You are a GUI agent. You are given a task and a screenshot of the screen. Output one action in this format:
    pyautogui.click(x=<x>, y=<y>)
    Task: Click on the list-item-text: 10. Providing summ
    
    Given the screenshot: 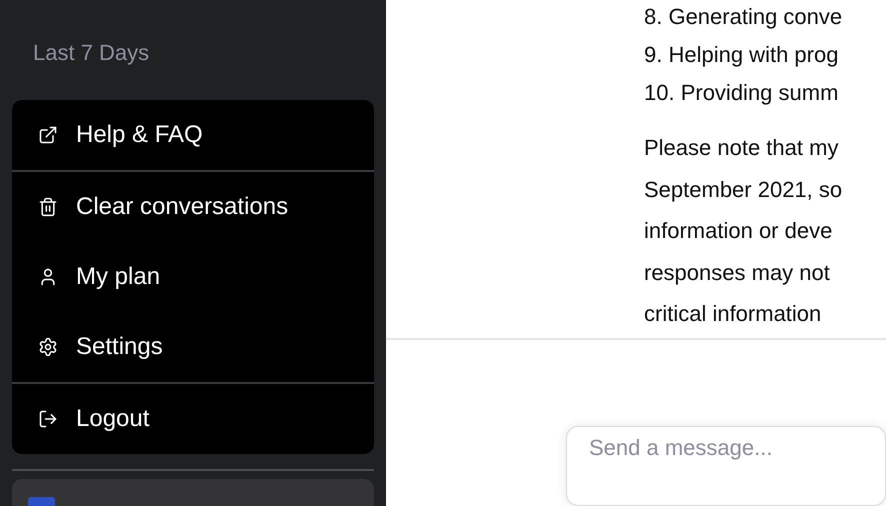 What is the action you would take?
    pyautogui.click(x=742, y=93)
    